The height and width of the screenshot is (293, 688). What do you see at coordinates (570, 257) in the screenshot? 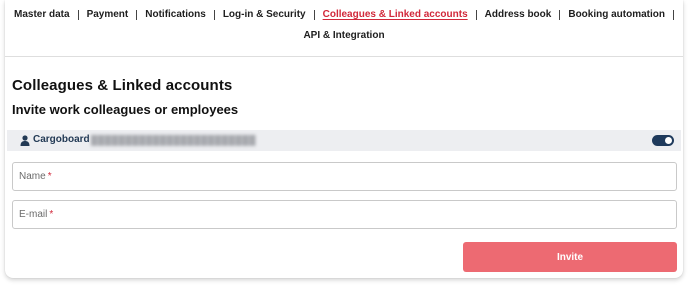
I see `invite-button: Invite` at bounding box center [570, 257].